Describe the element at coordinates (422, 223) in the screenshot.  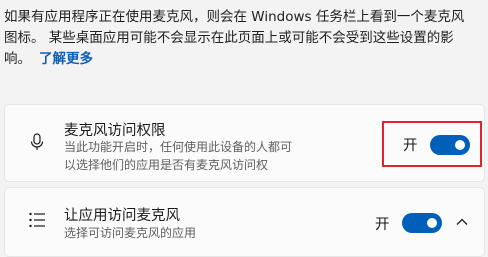
I see `app-microphone-access-toggle` at that location.